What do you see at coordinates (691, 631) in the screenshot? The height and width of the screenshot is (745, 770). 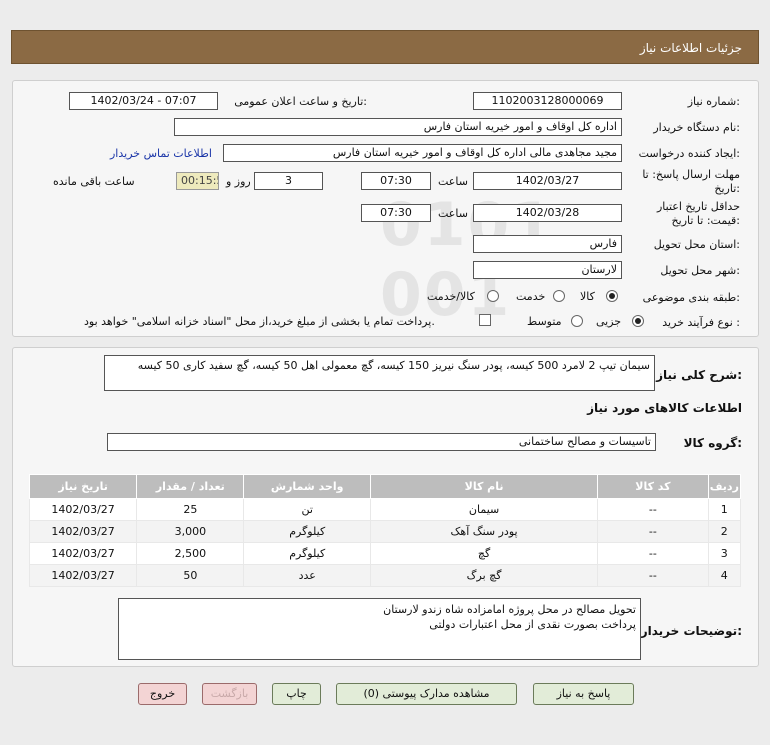 I see `buyer-notes-label: توضیحات خریدار:` at bounding box center [691, 631].